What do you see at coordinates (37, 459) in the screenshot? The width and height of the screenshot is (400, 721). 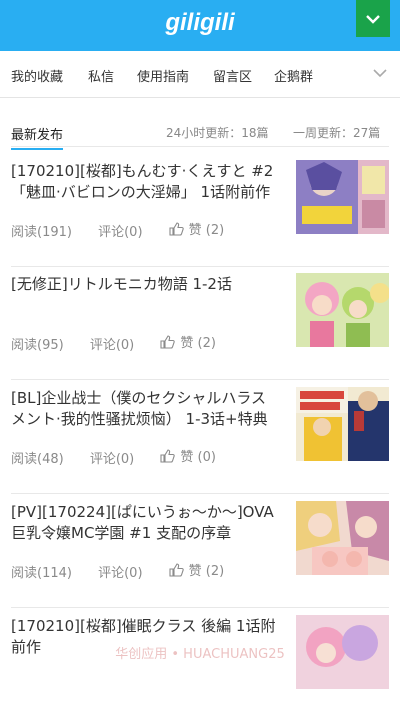 I see `read-count: 阅读(48)` at bounding box center [37, 459].